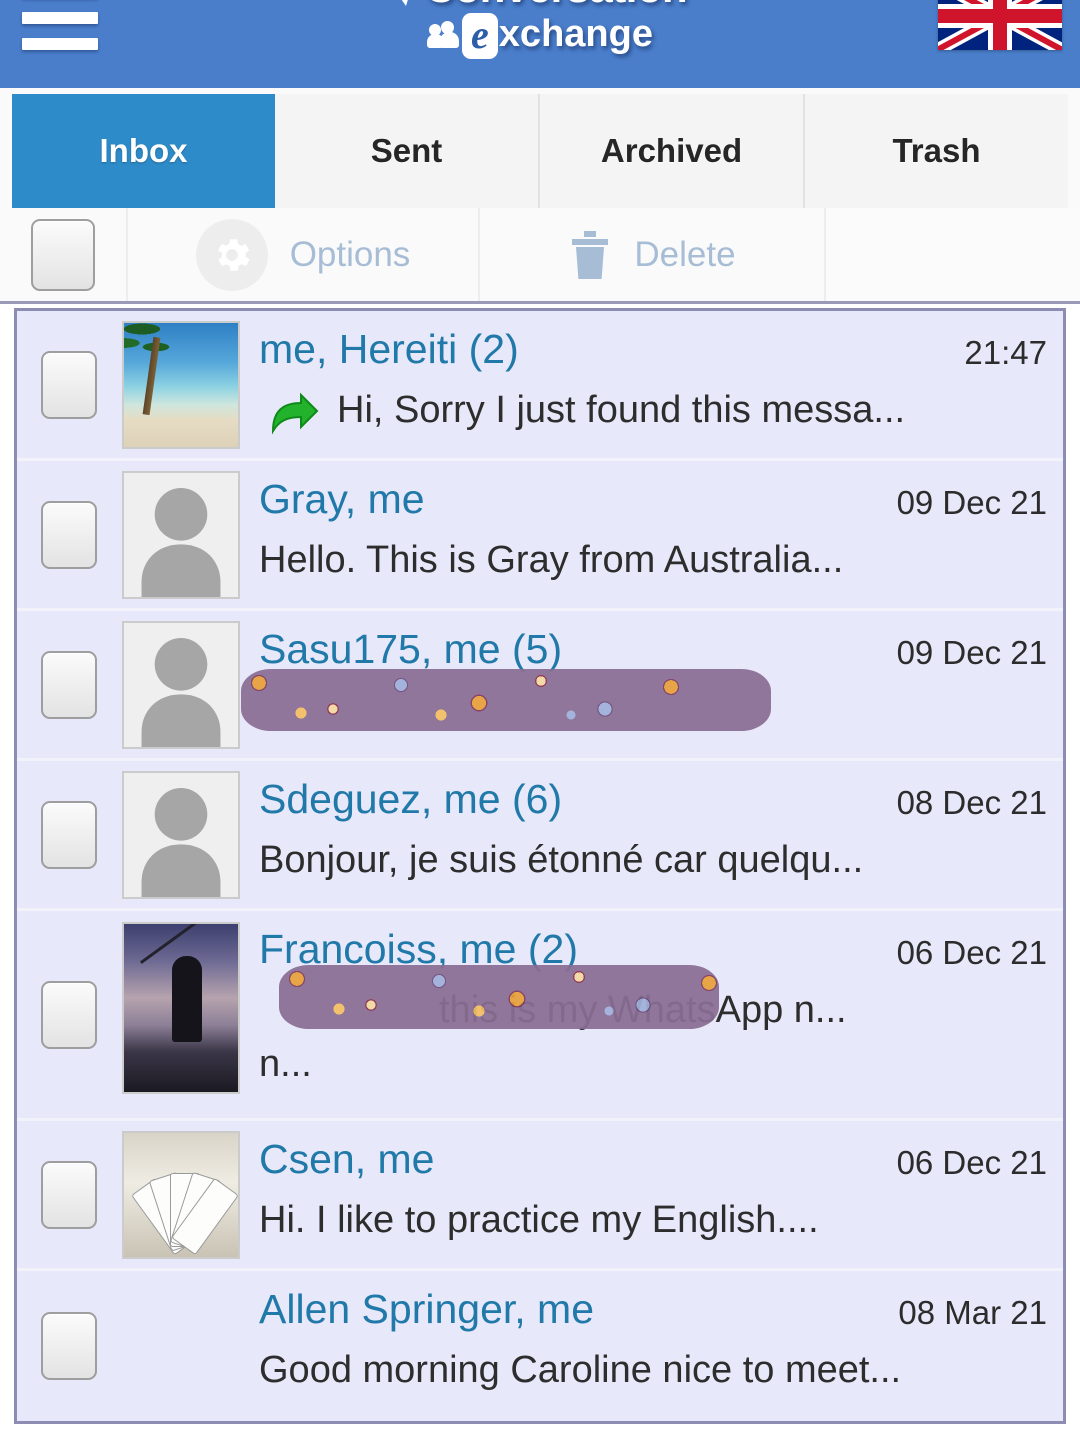 The height and width of the screenshot is (1439, 1080). I want to click on sender-label: Csen, me, so click(347, 1159).